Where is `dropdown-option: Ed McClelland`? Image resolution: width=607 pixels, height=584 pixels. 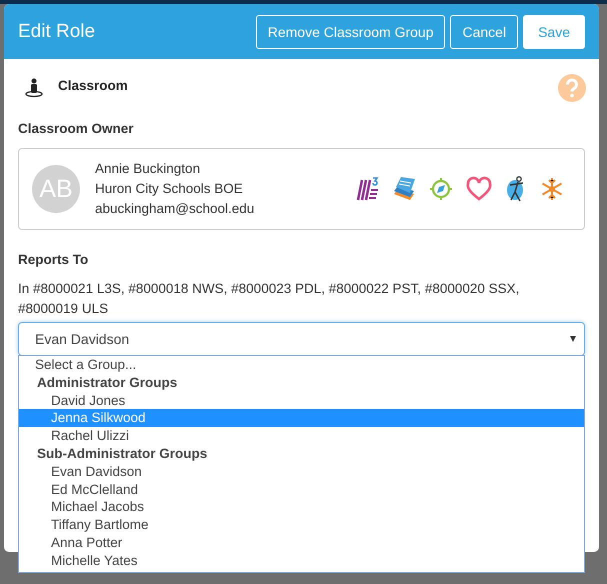
dropdown-option: Ed McClelland is located at coordinates (301, 489).